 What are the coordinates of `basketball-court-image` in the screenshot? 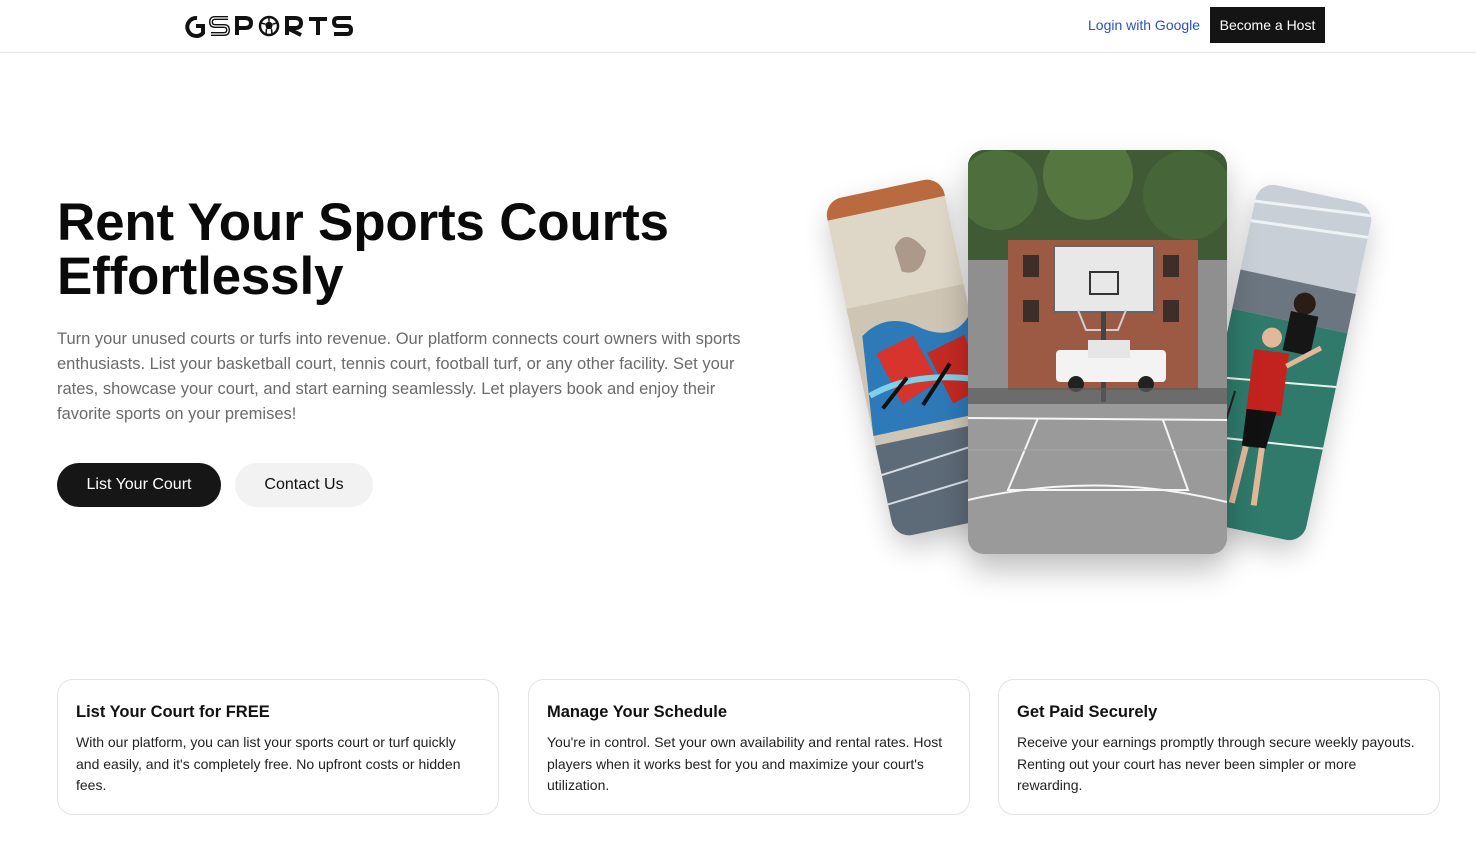 It's located at (1097, 352).